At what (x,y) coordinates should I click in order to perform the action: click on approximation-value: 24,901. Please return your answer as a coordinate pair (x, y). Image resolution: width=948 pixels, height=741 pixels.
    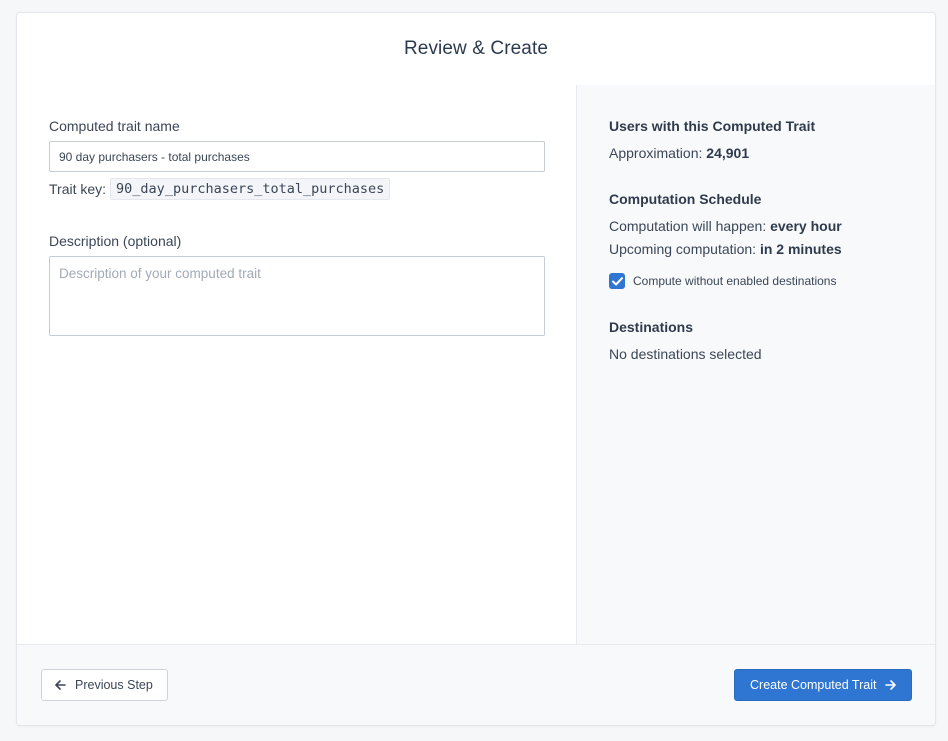
    Looking at the image, I should click on (728, 153).